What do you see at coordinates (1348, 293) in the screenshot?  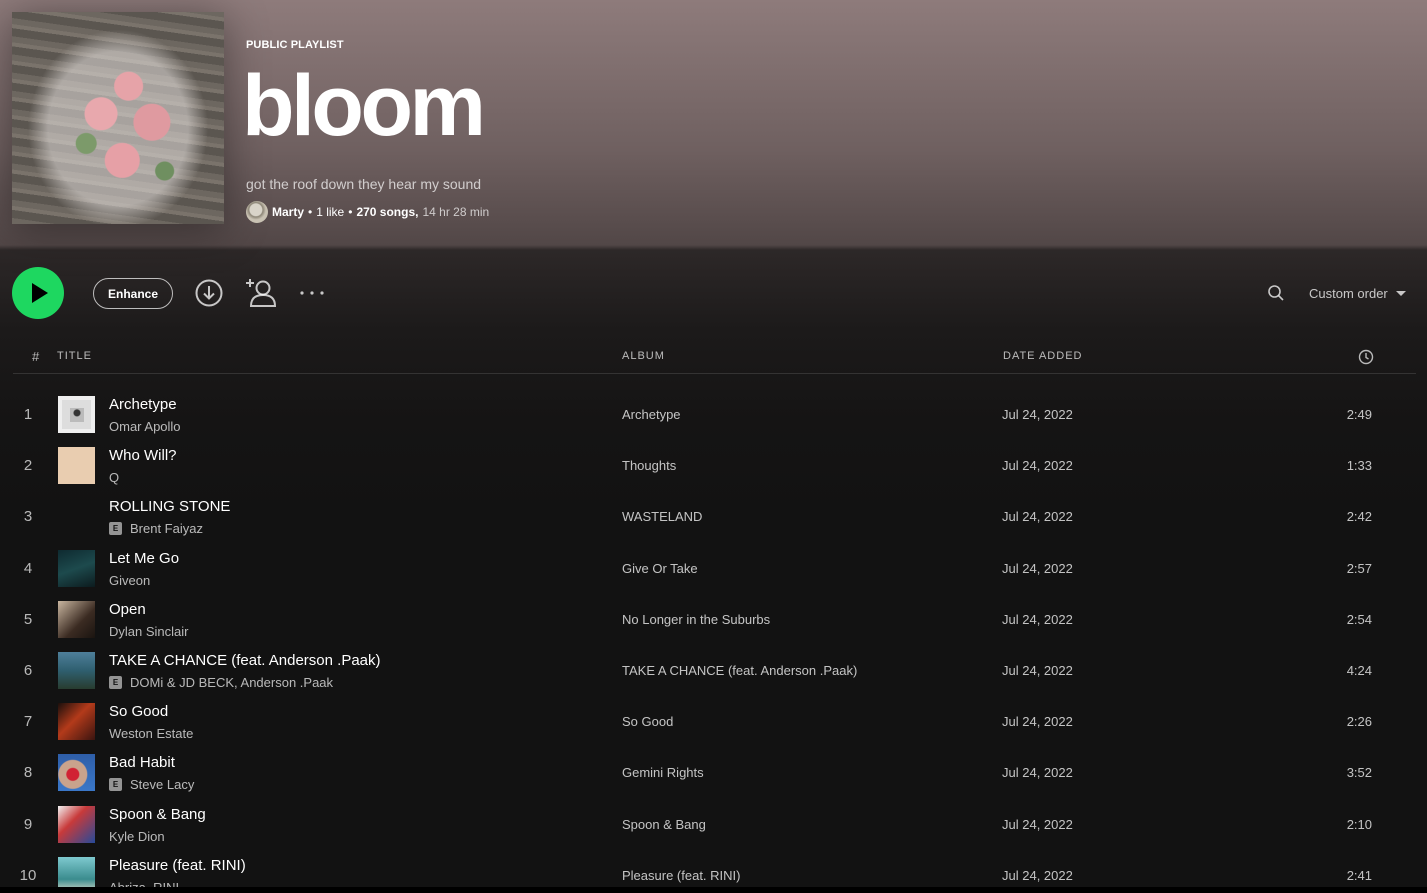 I see `sort-label: Custom order` at bounding box center [1348, 293].